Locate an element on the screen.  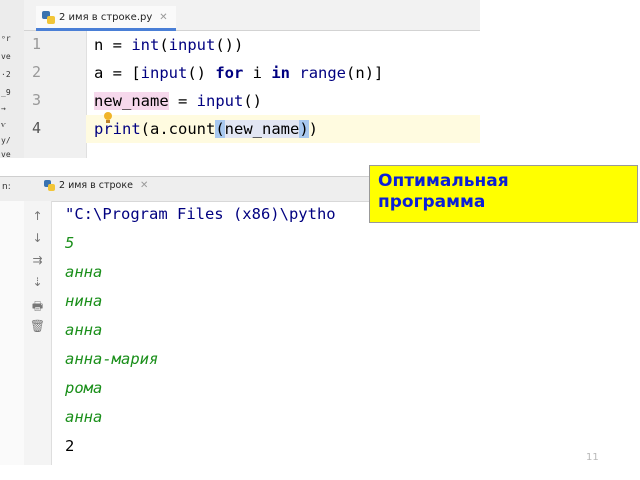
run-toolbar: ↑ ↓ ⇉ ⇣ 🖶 🗑 is located at coordinates (38, 333).